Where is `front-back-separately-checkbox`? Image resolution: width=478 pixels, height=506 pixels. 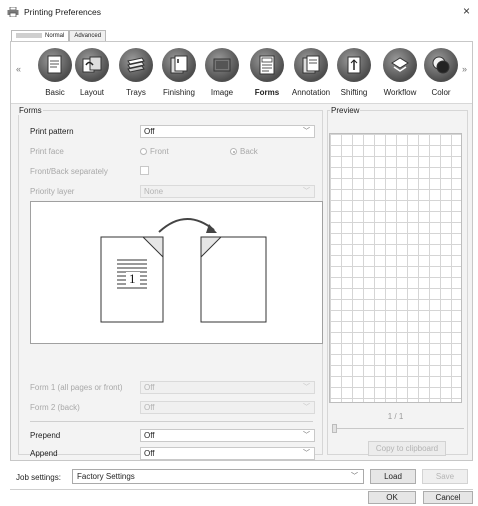 front-back-separately-checkbox is located at coordinates (144, 170).